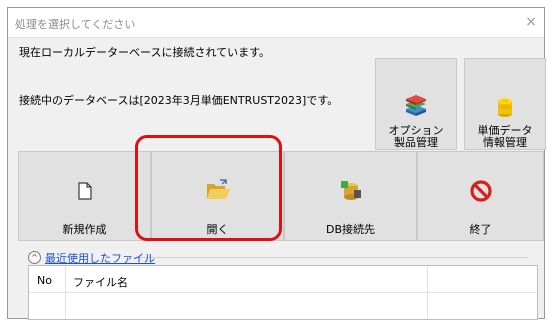 Image resolution: width=555 pixels, height=324 pixels. I want to click on exit-button-label: 終了, so click(480, 229).